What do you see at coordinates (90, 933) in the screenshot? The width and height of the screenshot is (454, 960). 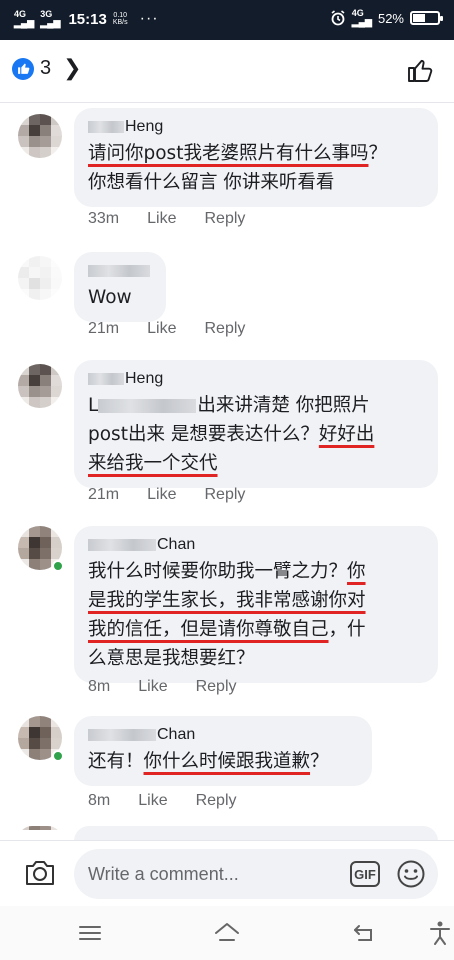 I see `menu-icon` at bounding box center [90, 933].